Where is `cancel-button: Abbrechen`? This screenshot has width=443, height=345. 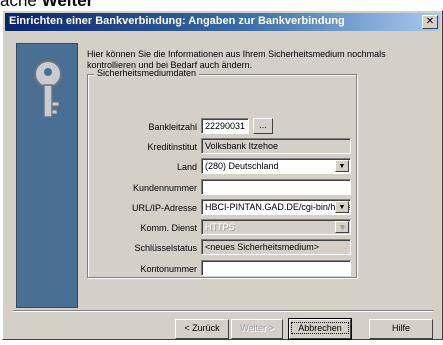
cancel-button: Abbrechen is located at coordinates (320, 329).